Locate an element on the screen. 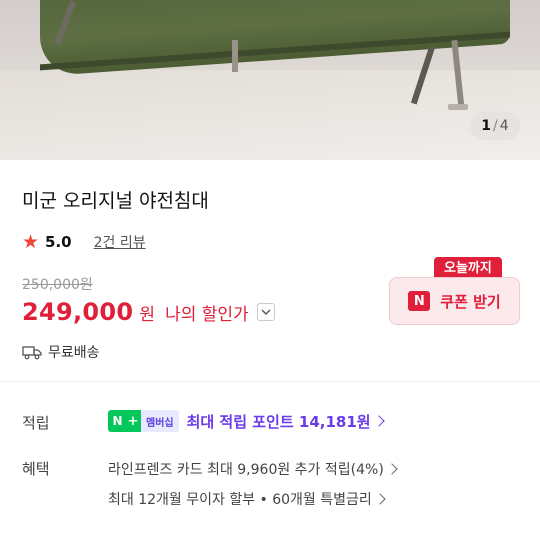 The height and width of the screenshot is (540, 540). coupon-button: N 쿠폰 받기 is located at coordinates (454, 301).